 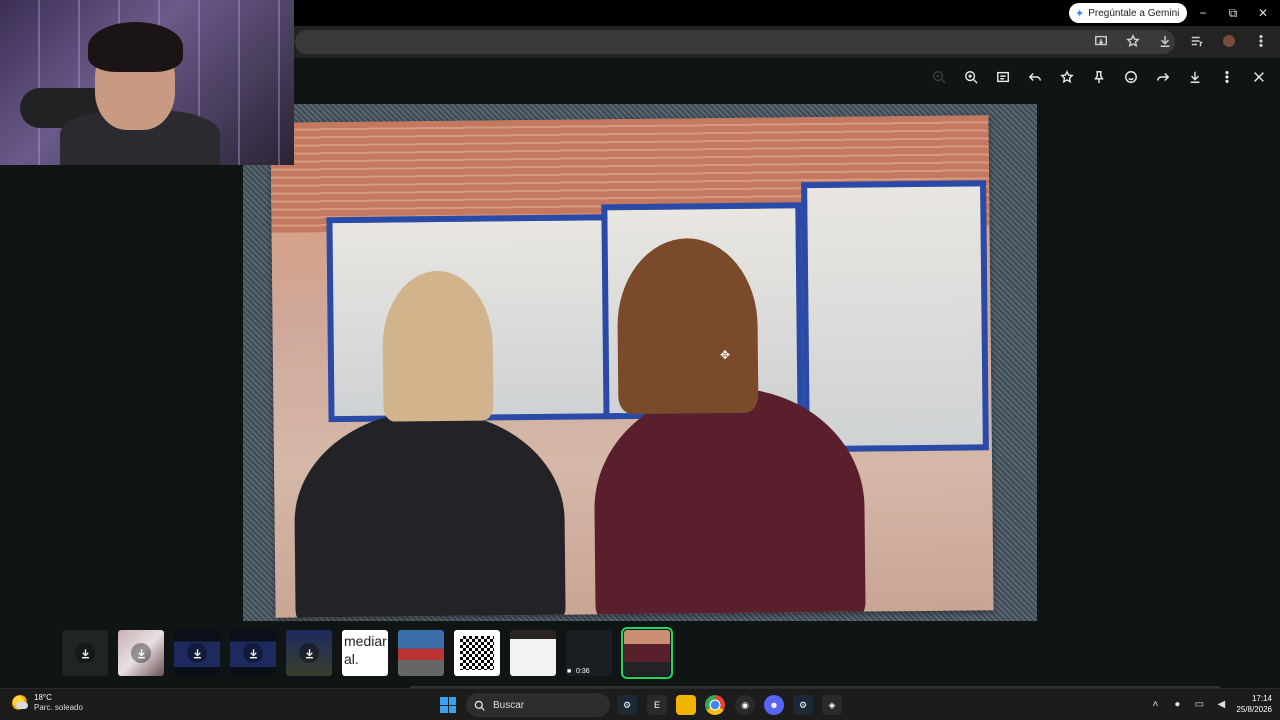 What do you see at coordinates (745, 705) in the screenshot?
I see `obs-icon: ◉` at bounding box center [745, 705].